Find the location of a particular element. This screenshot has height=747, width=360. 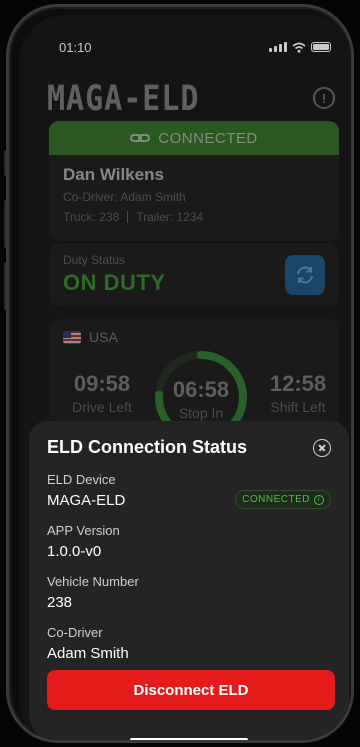

vehicle-number-label: Vehicle Number is located at coordinates (93, 581).